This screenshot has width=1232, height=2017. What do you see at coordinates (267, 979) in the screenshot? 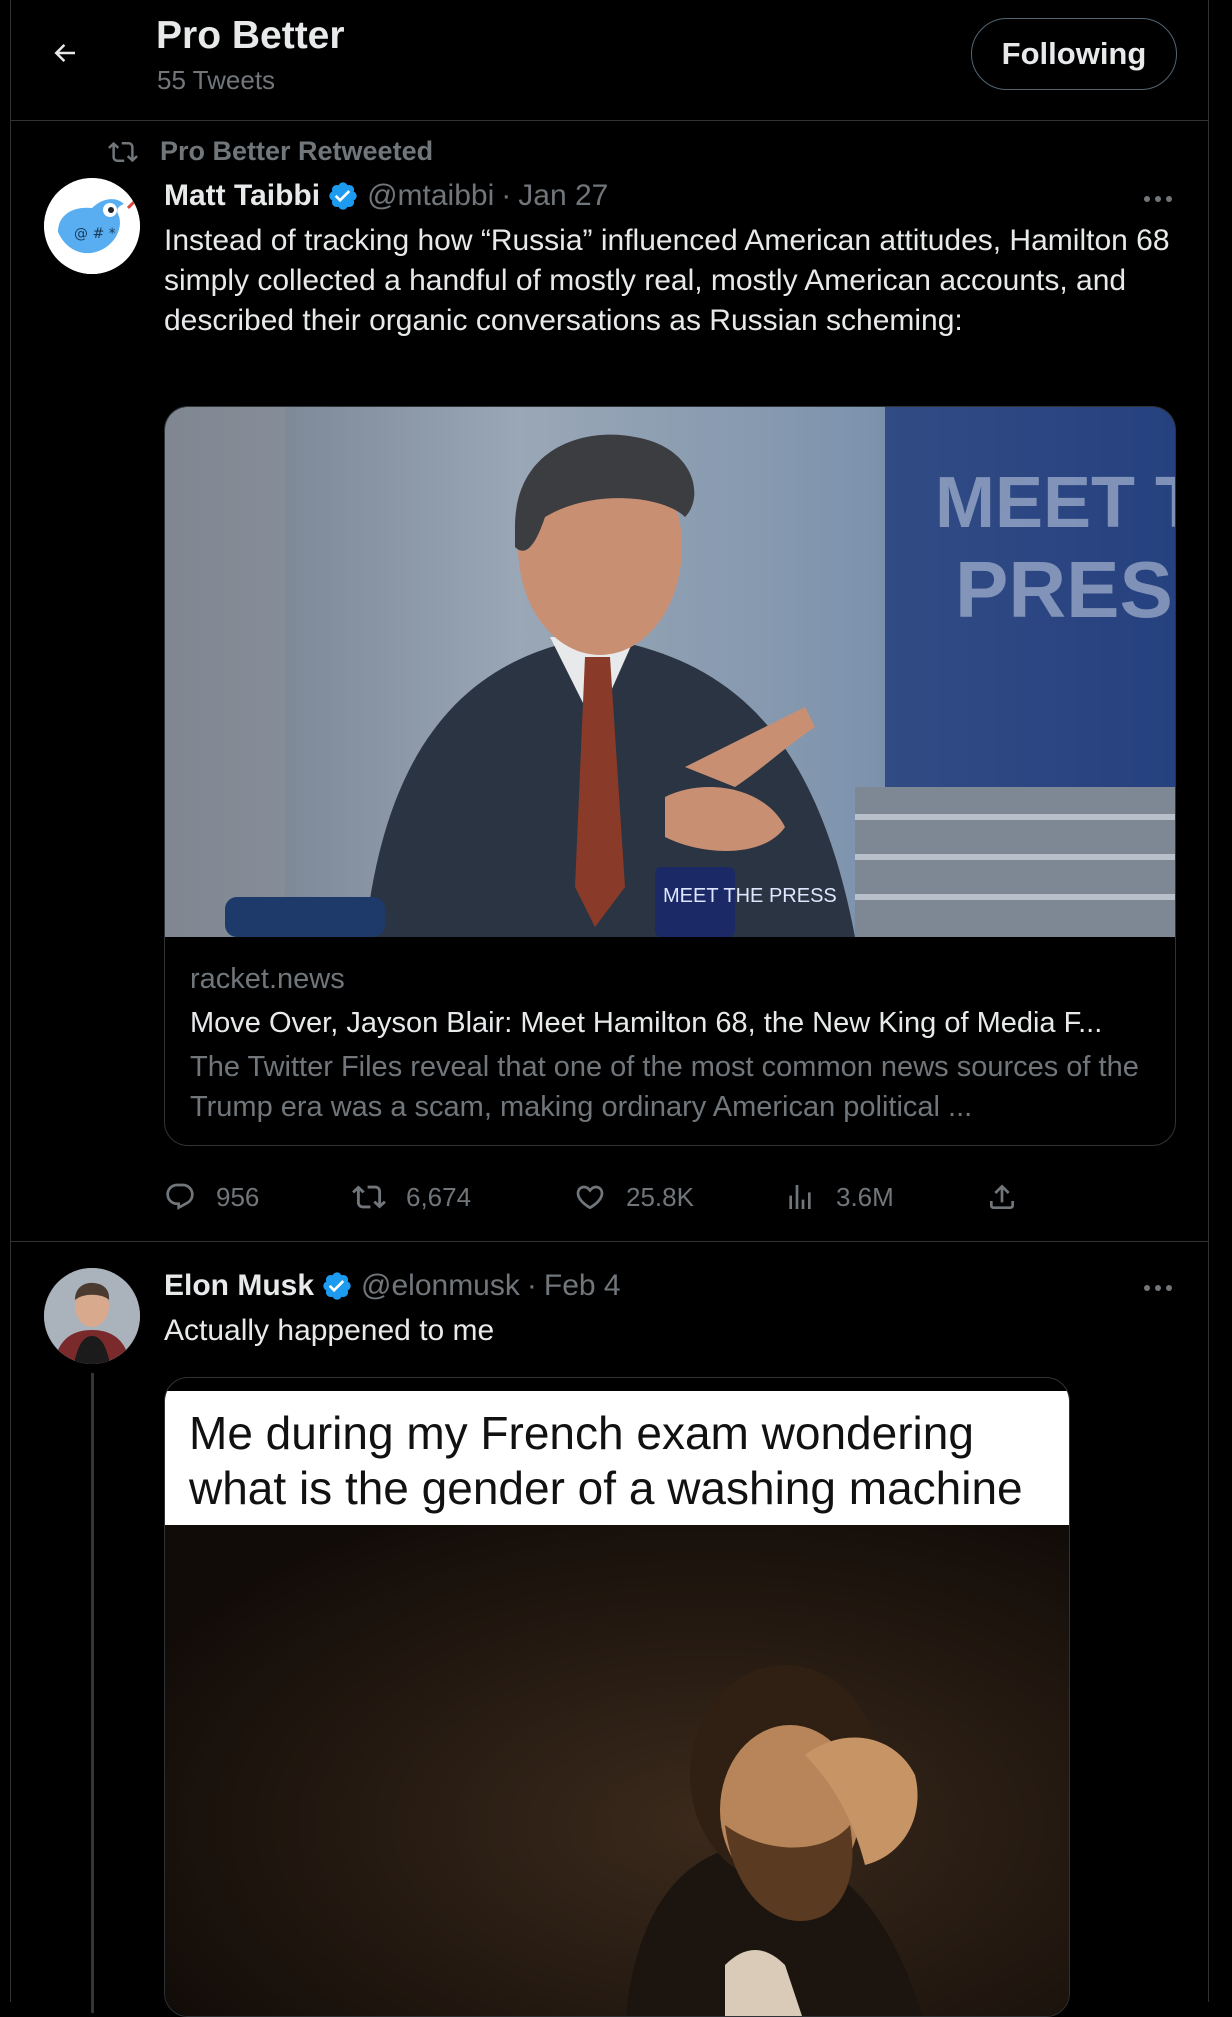
I see `card-domain: racket.news` at bounding box center [267, 979].